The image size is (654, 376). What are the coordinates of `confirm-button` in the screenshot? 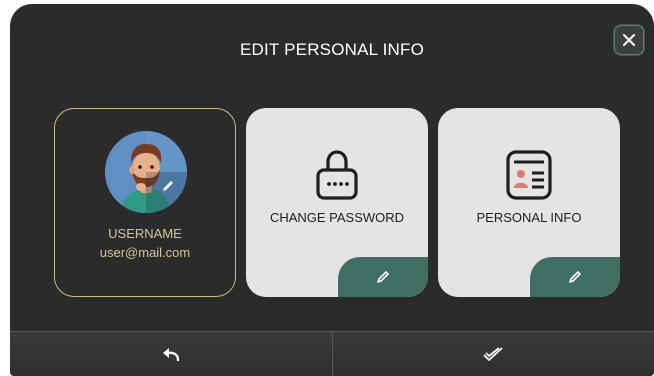 It's located at (492, 354).